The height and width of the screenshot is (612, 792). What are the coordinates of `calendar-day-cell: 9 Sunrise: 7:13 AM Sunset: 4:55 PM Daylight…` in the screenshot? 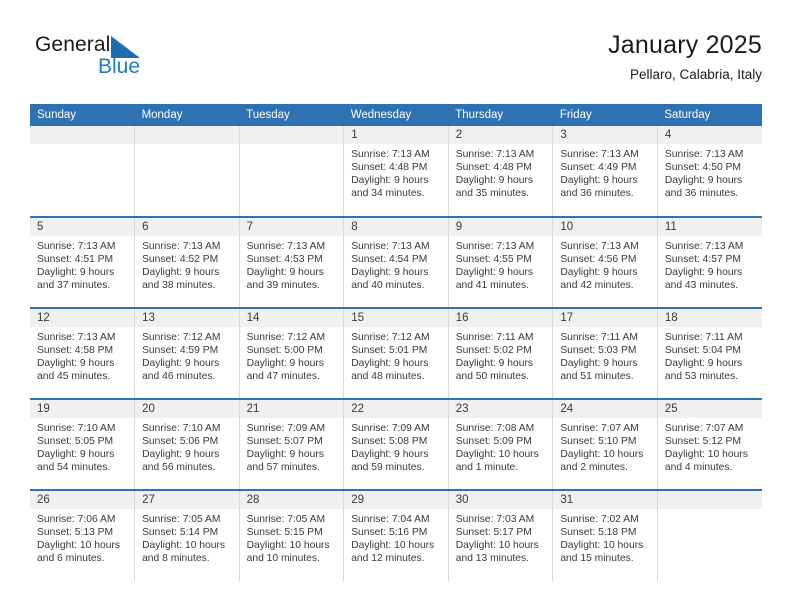 It's located at (501, 262).